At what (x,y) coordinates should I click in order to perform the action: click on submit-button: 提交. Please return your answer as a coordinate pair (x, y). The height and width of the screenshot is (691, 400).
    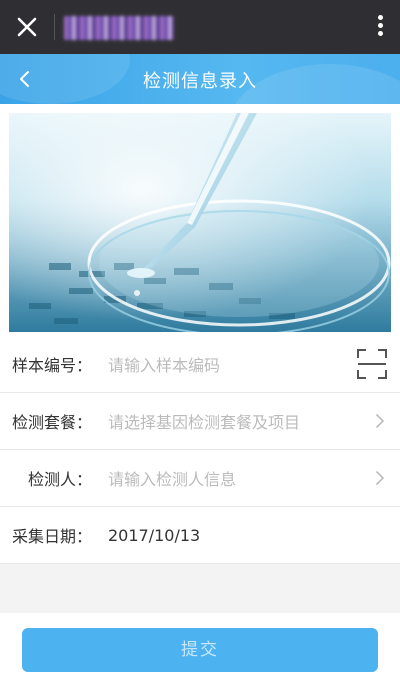
    Looking at the image, I should click on (200, 650).